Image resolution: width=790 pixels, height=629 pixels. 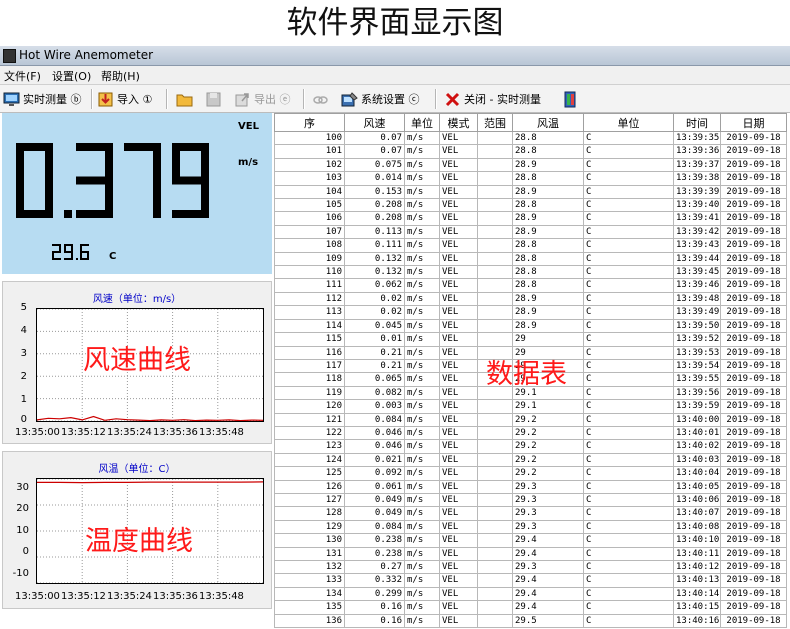 I want to click on table-row: 108 0.111 m/s VEL 28.8 C 13:39:43 2019-09-18, so click(x=530, y=245).